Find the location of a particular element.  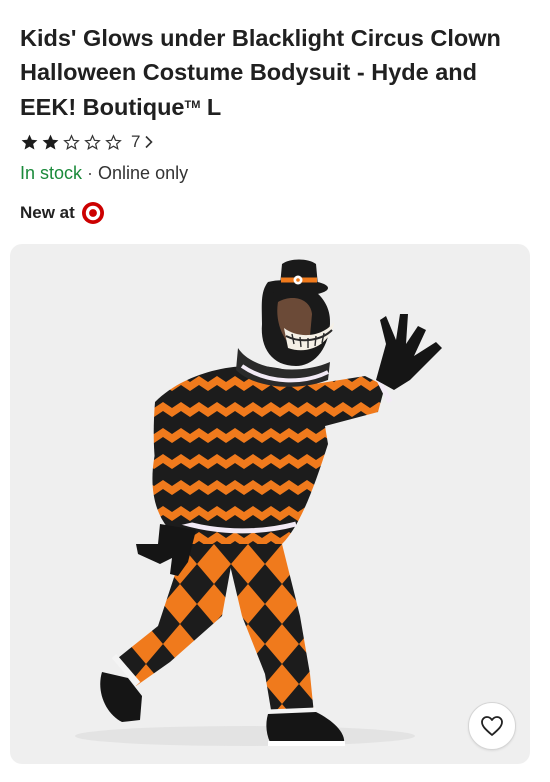

online-only-label: Online only is located at coordinates (143, 173).